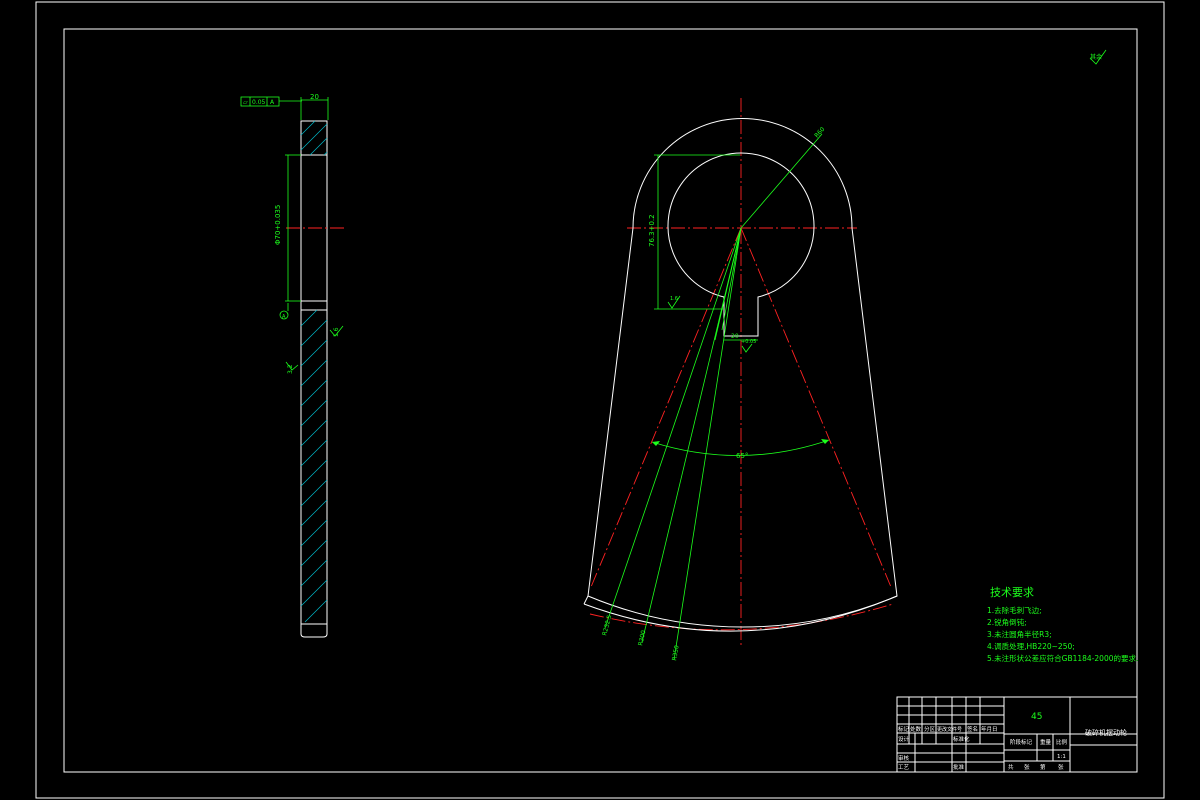 Image resolution: width=1200 pixels, height=800 pixels. Describe the element at coordinates (904, 729) in the screenshot. I see `tb-label-mark: 标记` at that location.